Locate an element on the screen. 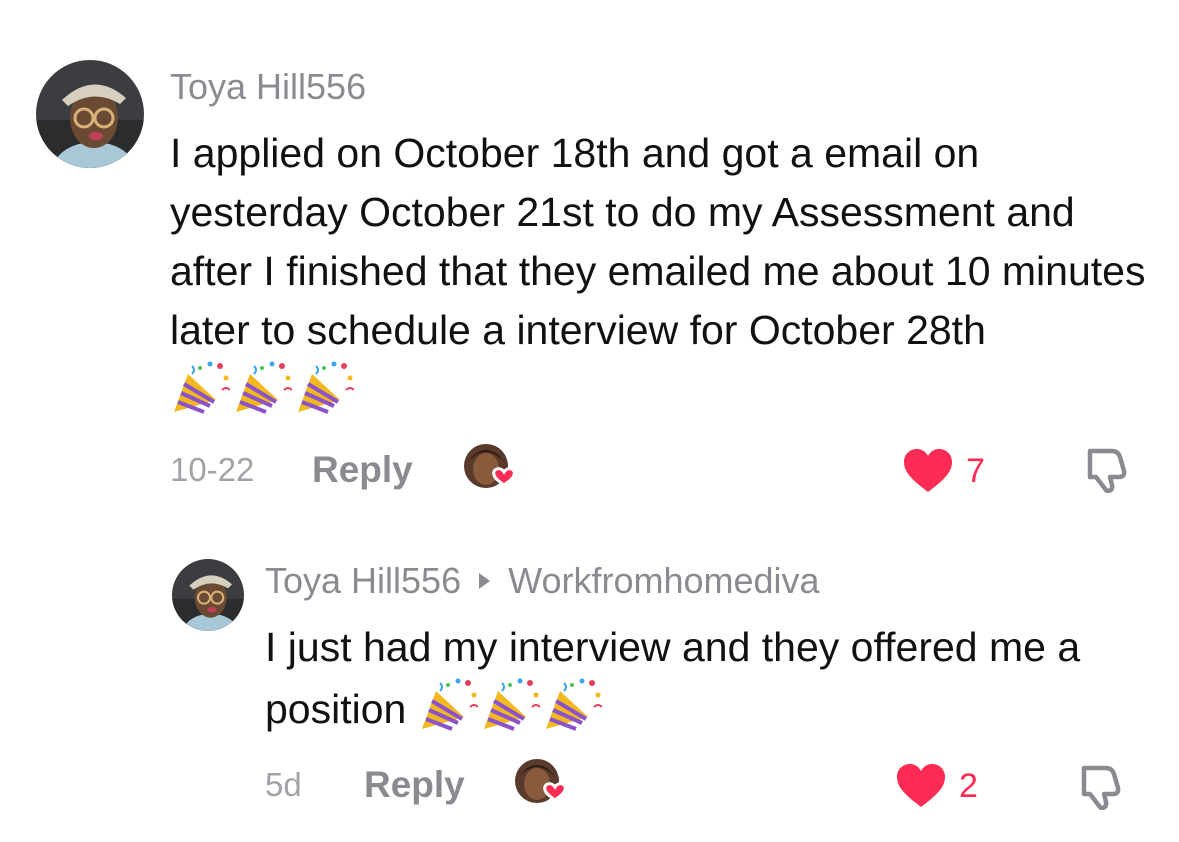 The height and width of the screenshot is (842, 1179). like-count: 2 is located at coordinates (968, 786).